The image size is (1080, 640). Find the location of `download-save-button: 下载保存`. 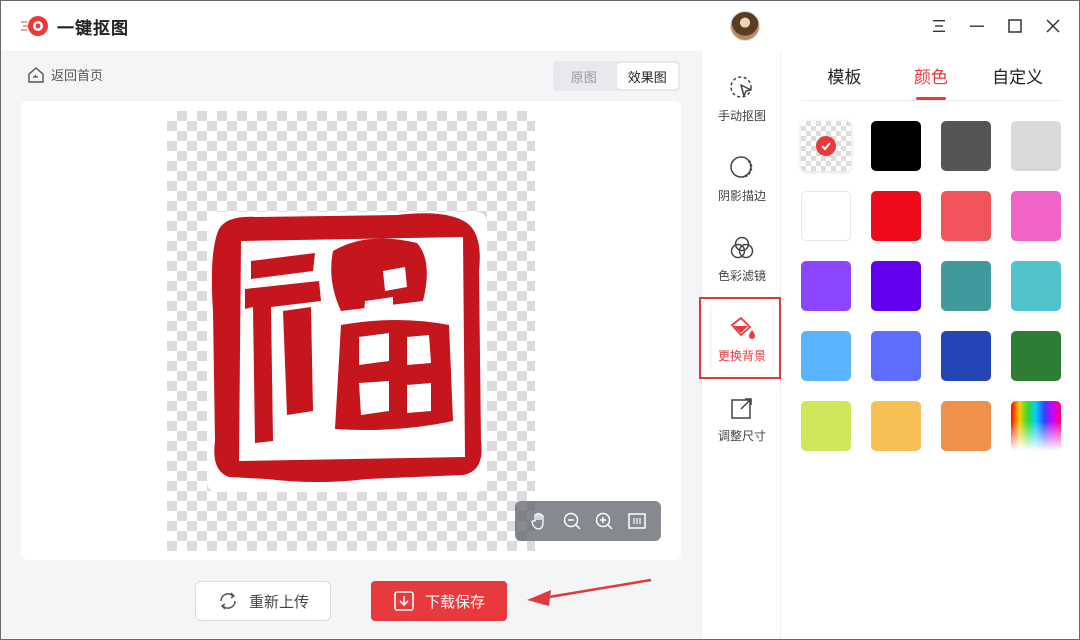

download-save-button: 下载保存 is located at coordinates (439, 601).